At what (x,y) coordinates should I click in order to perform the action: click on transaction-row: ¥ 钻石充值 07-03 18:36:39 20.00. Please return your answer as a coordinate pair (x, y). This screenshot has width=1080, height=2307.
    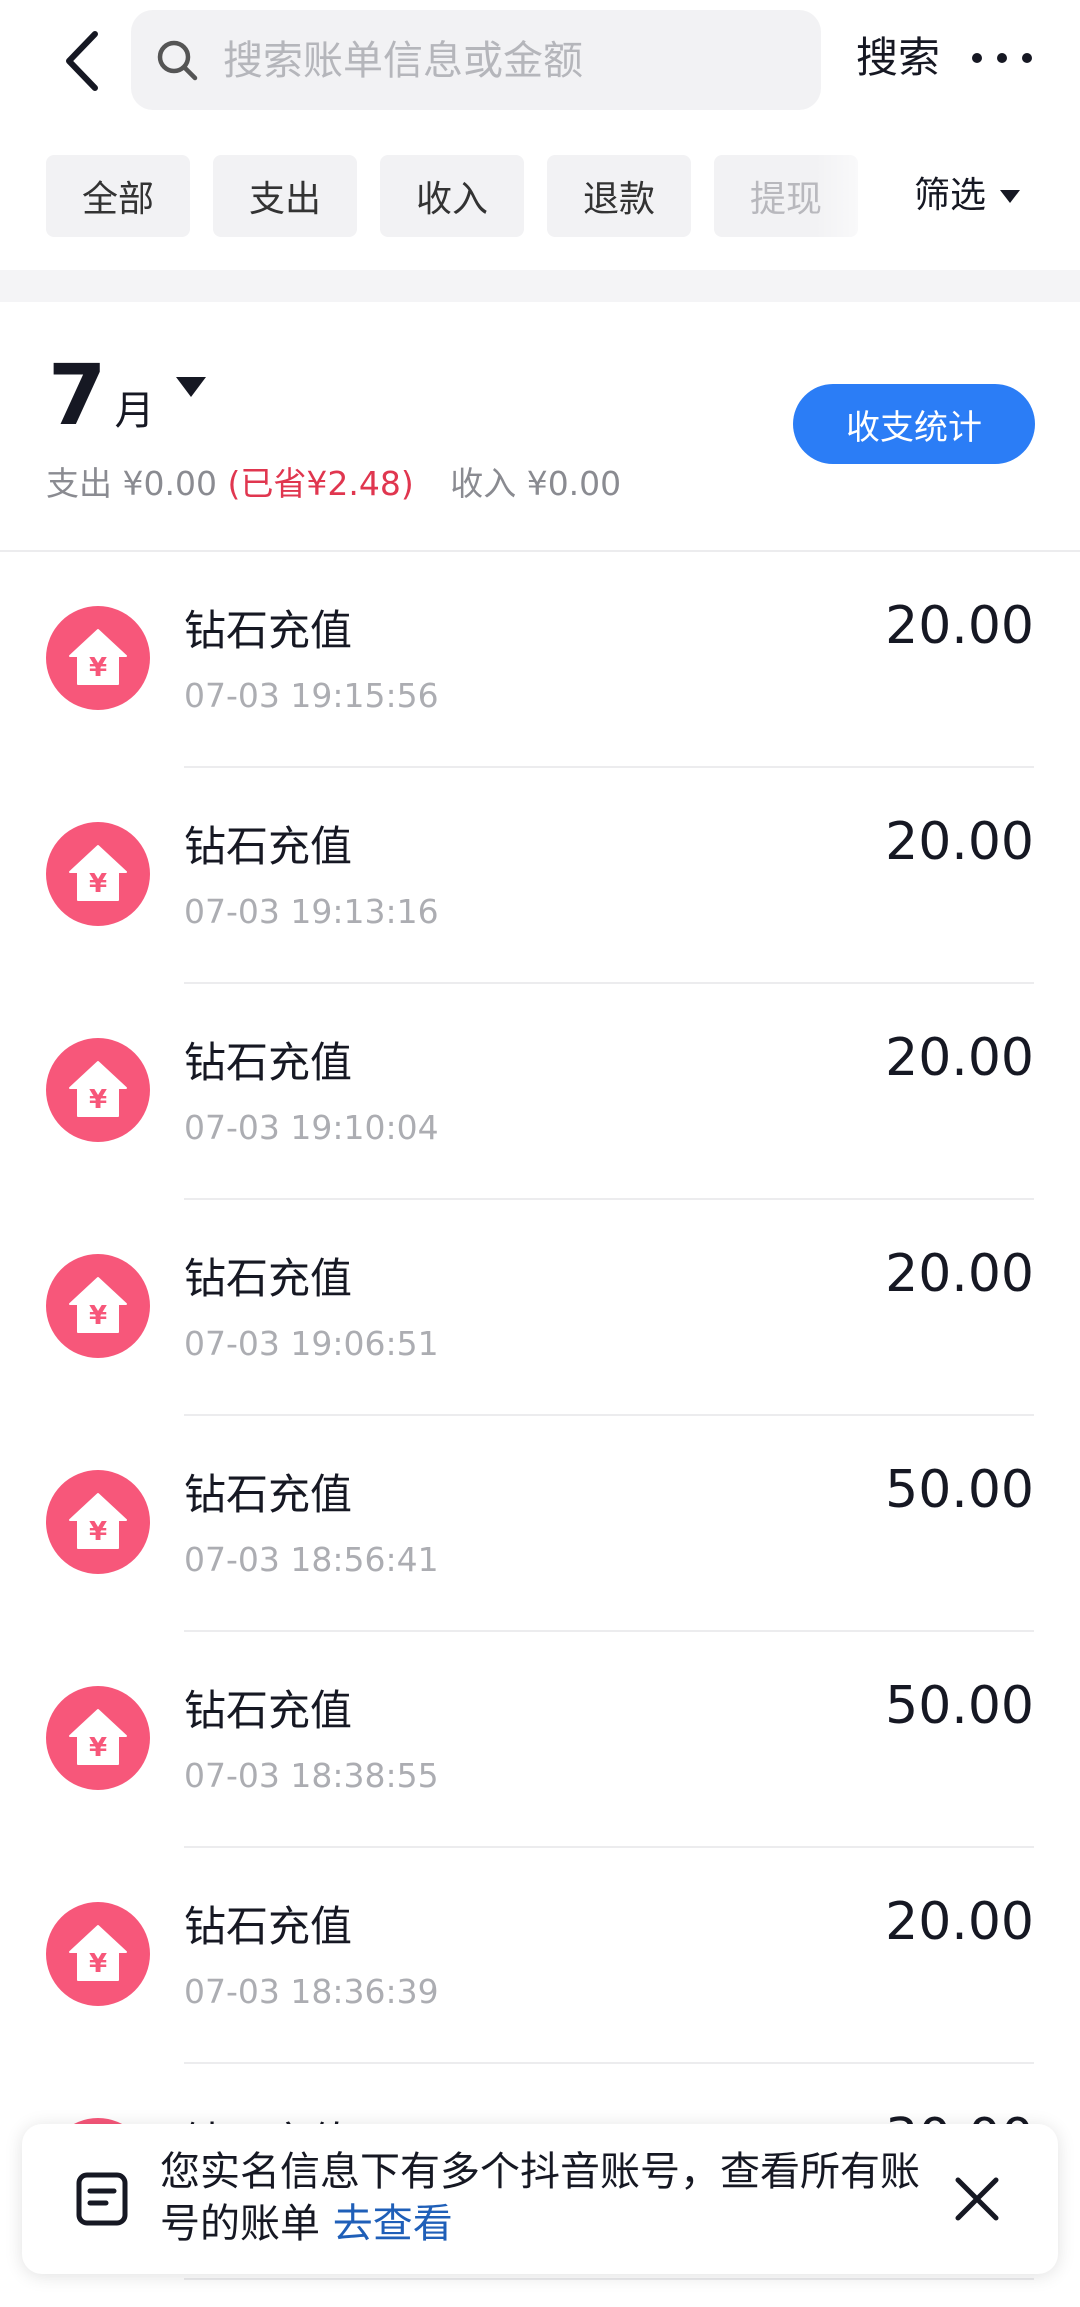
    Looking at the image, I should click on (540, 1956).